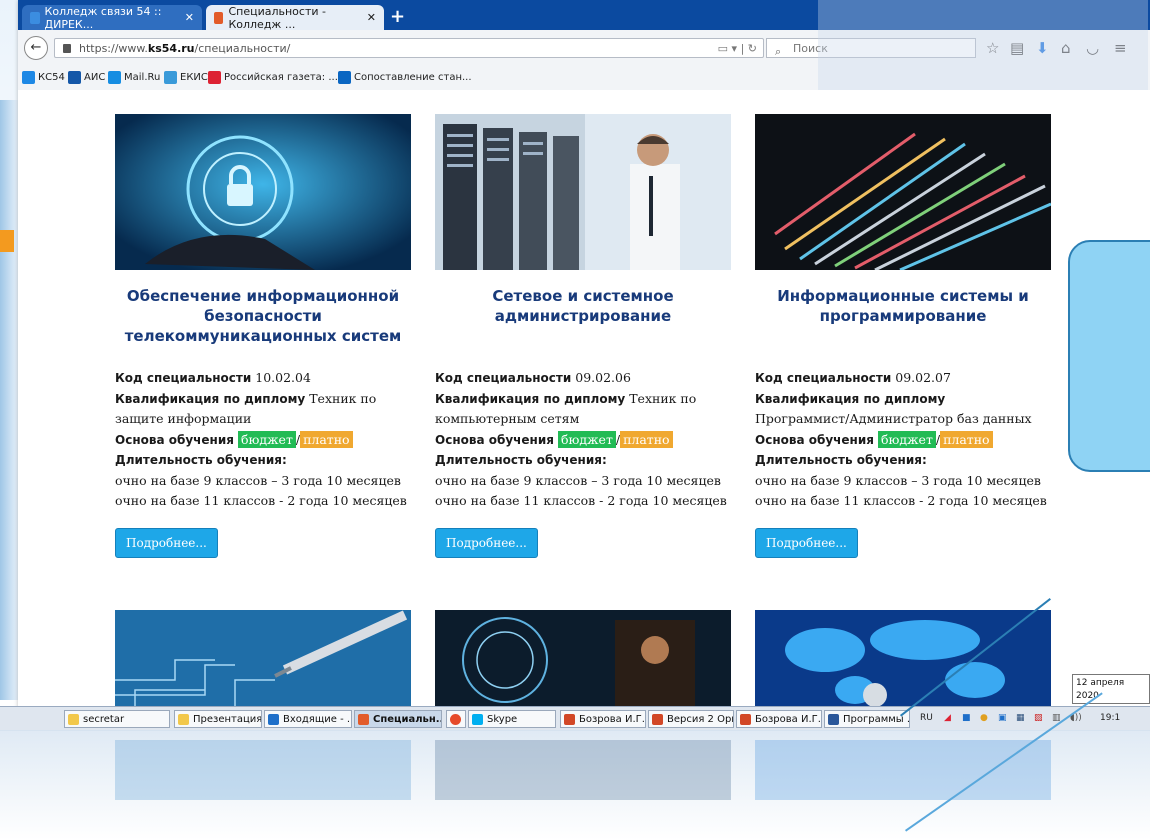  I want to click on tray-app-icon: ●, so click(984, 718).